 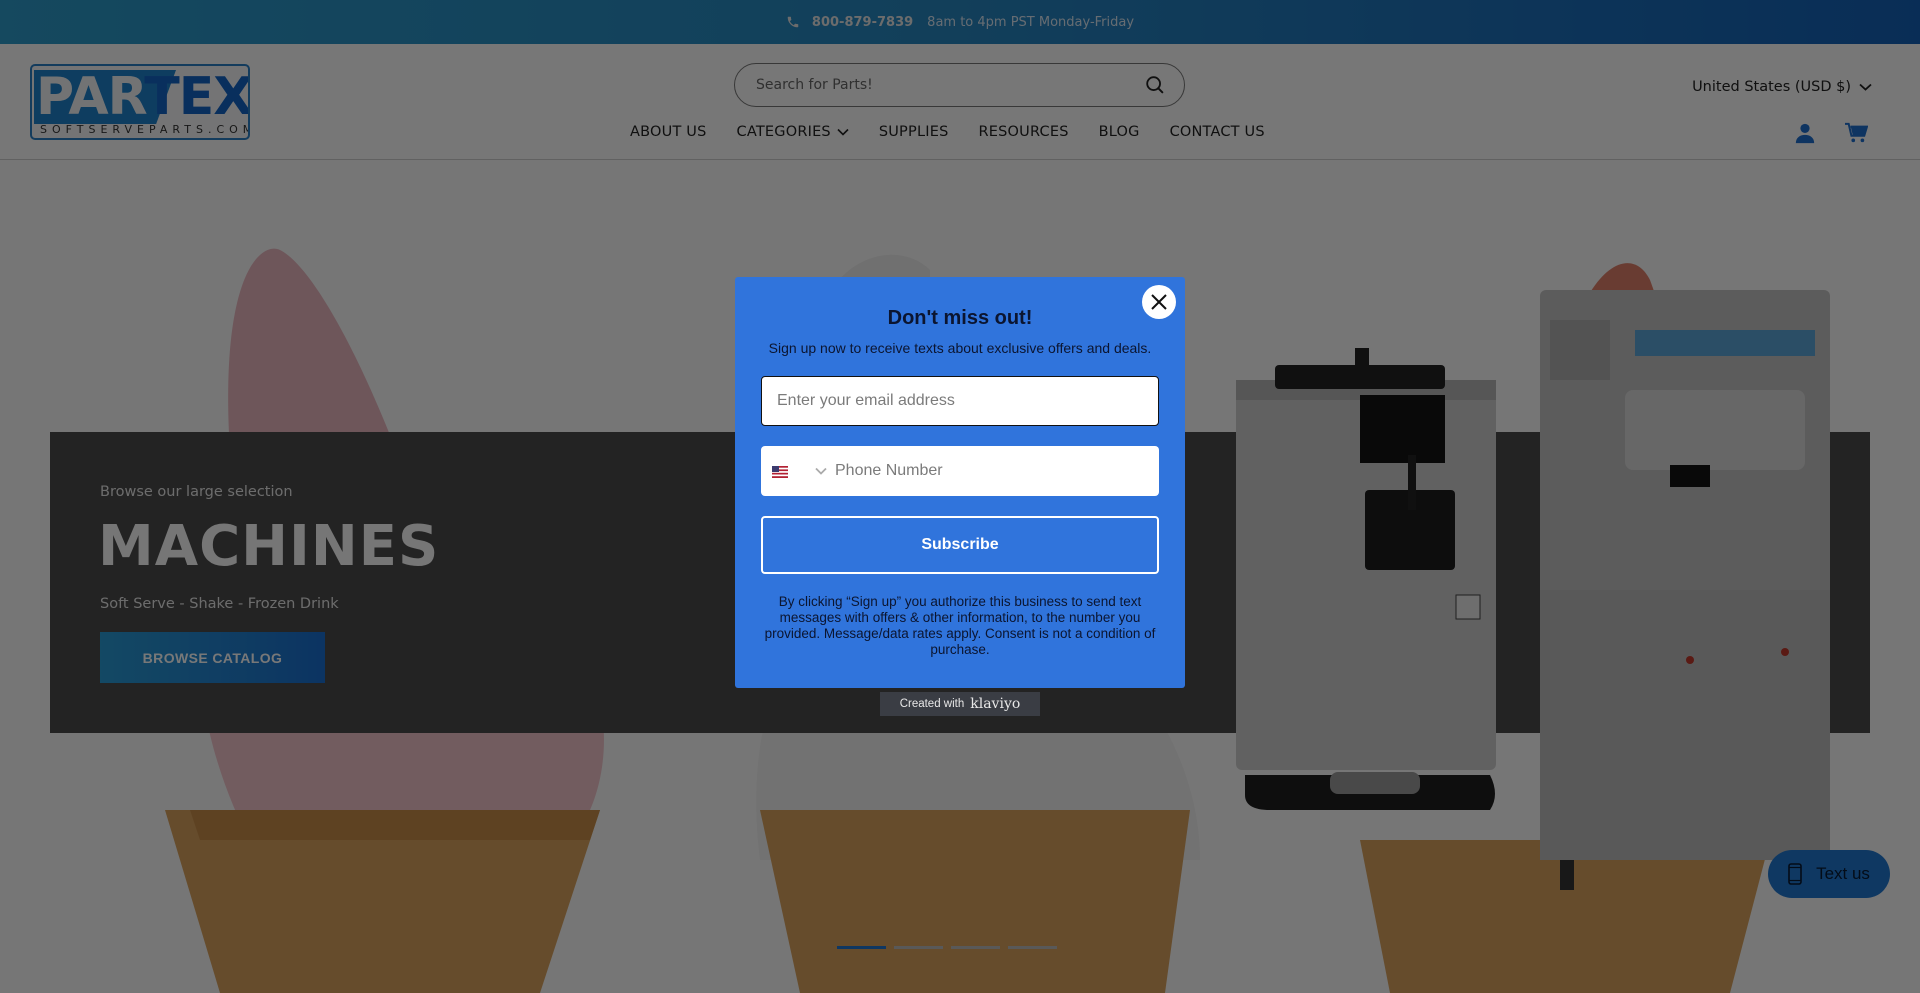 I want to click on subscribe-button: Subscribe, so click(x=960, y=545).